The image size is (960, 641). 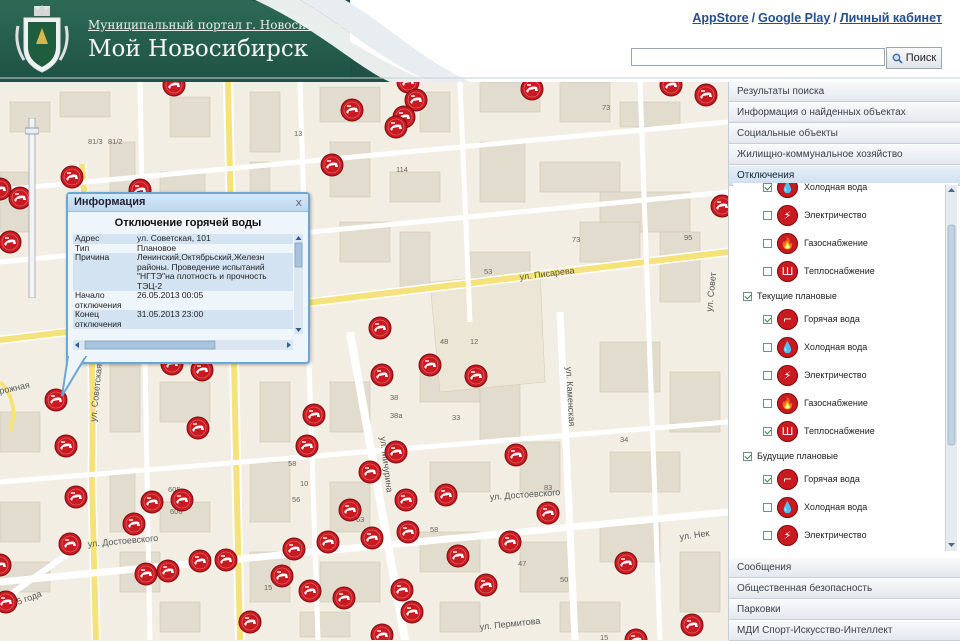 What do you see at coordinates (787, 375) in the screenshot?
I see `lightning-icon: ⚡` at bounding box center [787, 375].